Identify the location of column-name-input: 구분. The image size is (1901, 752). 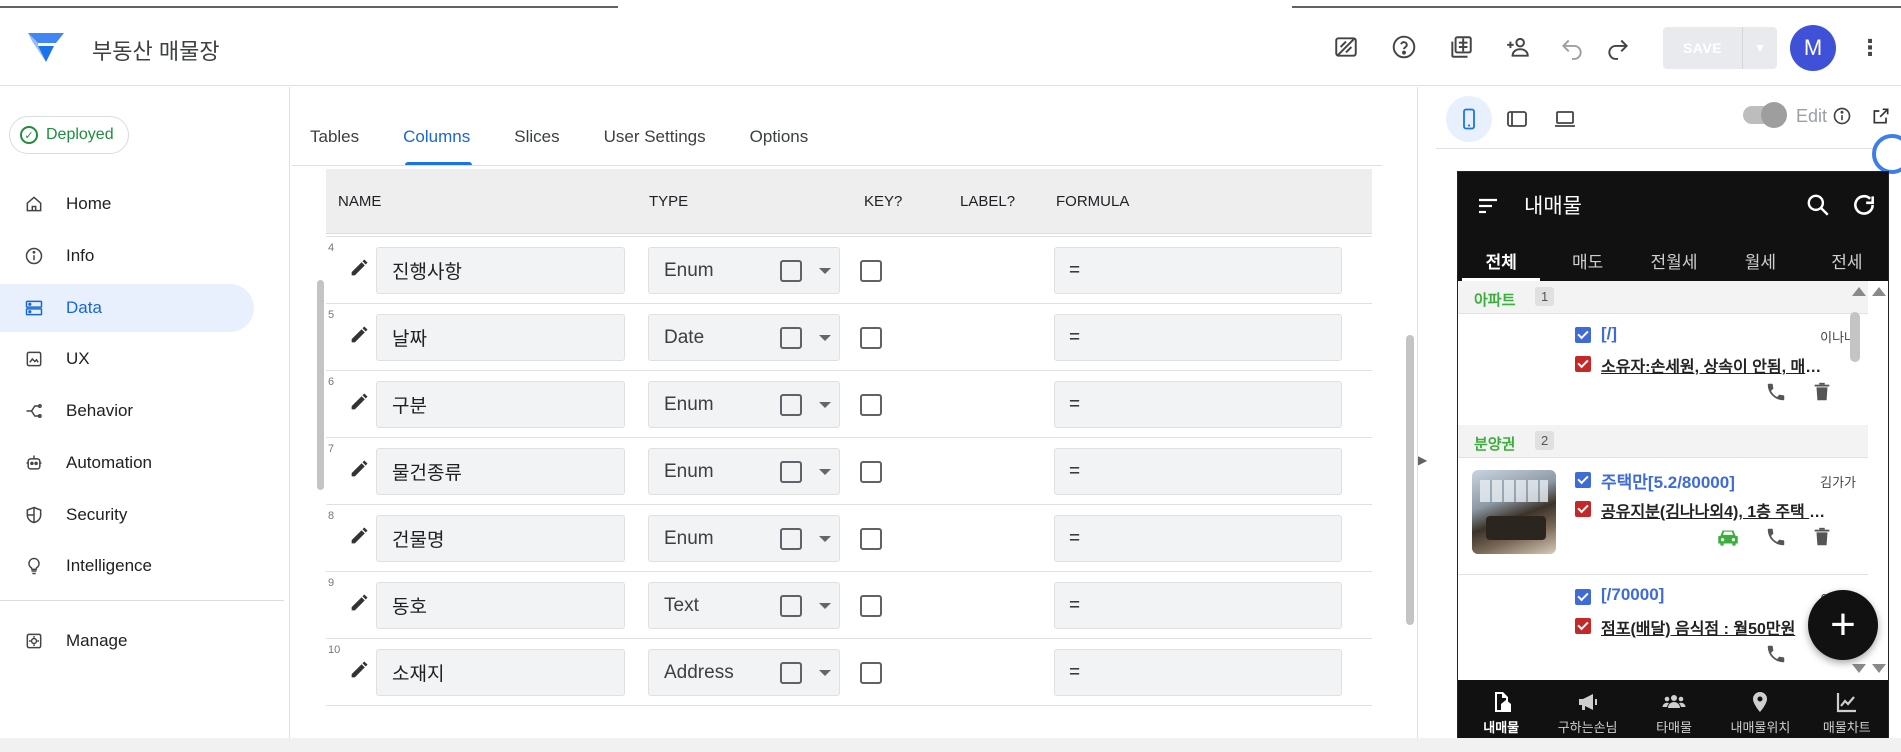
(500, 404).